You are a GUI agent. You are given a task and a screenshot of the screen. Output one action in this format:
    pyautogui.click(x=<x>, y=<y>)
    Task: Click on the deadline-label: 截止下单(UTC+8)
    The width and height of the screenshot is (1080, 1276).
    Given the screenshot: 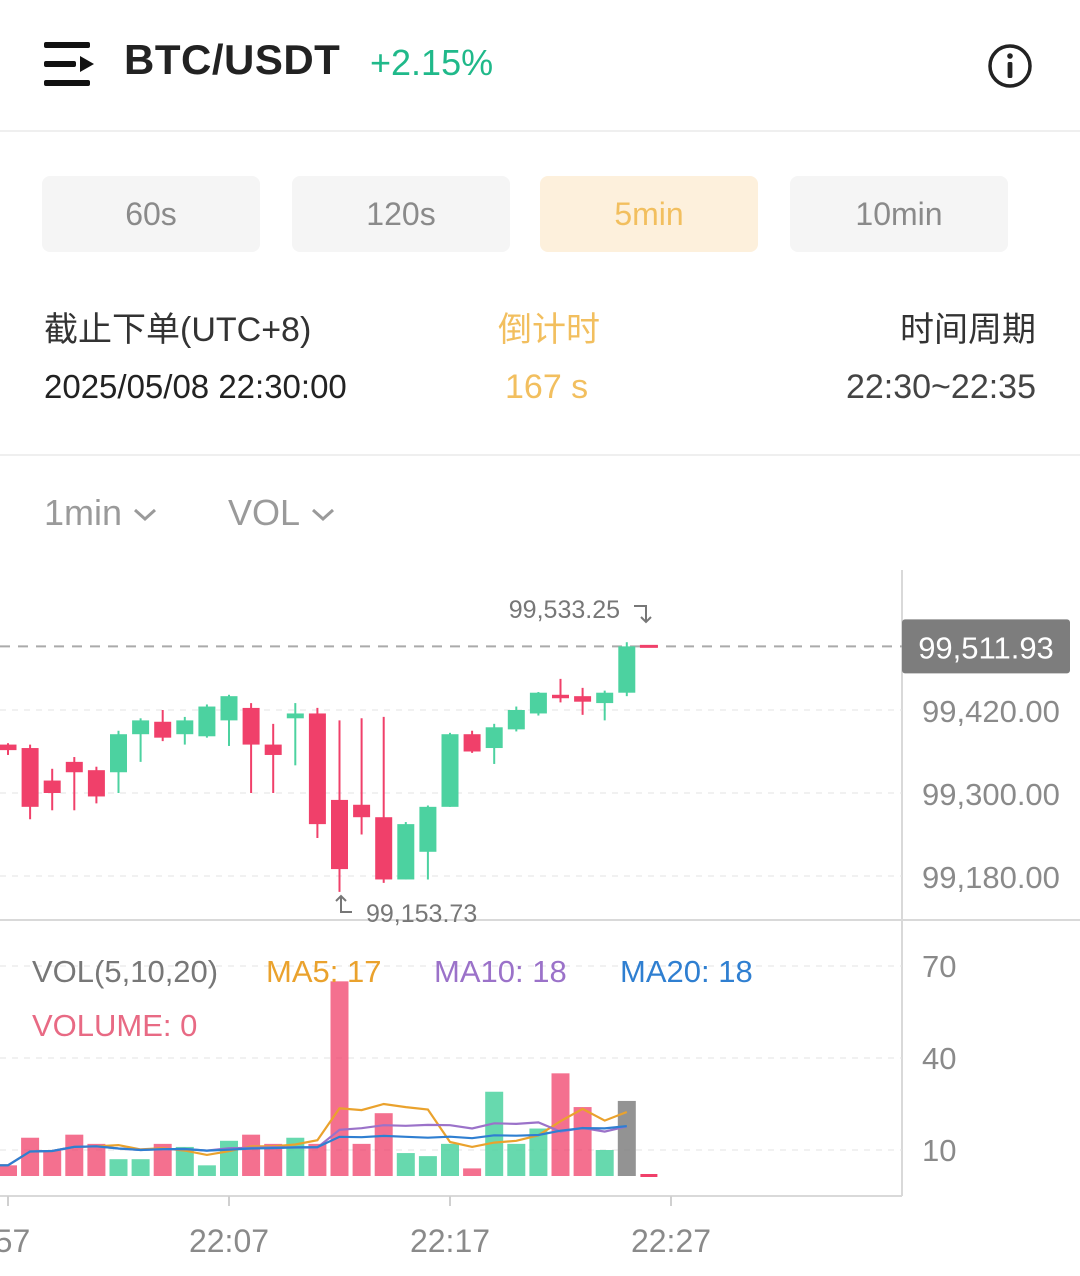 What is the action you would take?
    pyautogui.click(x=178, y=330)
    